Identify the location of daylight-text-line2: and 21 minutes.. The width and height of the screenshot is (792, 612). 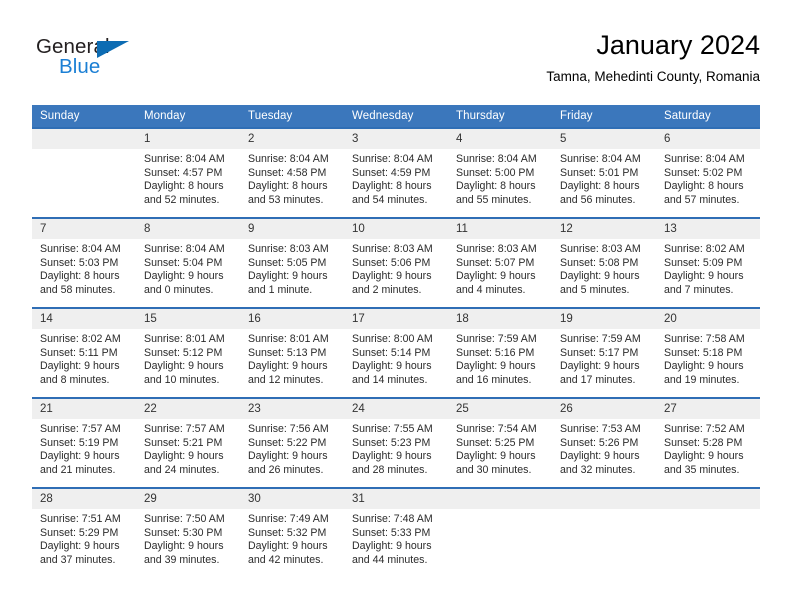
(78, 469).